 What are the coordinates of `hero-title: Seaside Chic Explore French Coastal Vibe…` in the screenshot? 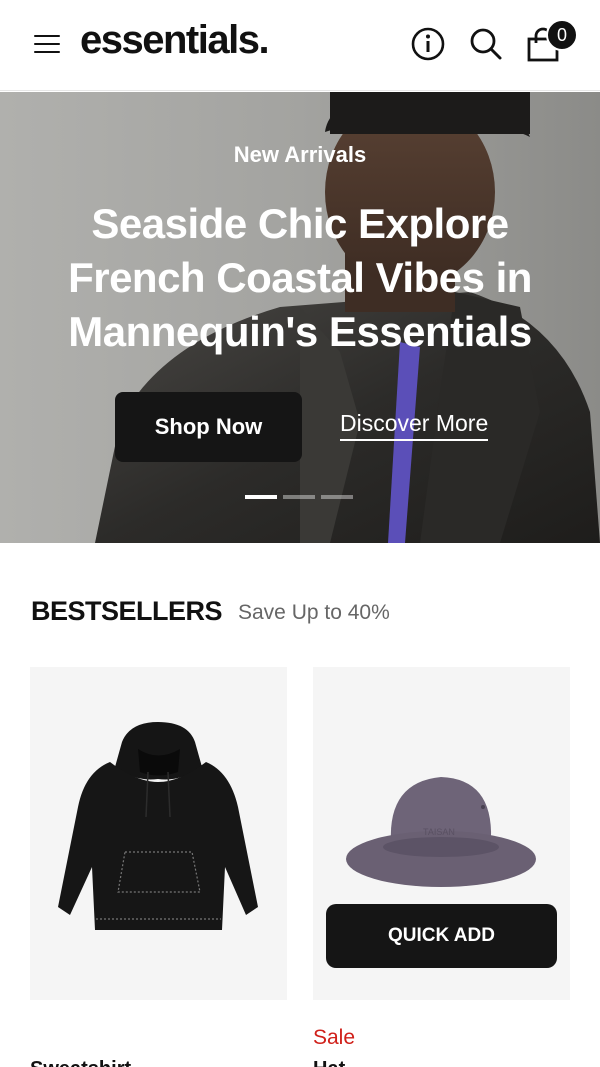 It's located at (300, 277).